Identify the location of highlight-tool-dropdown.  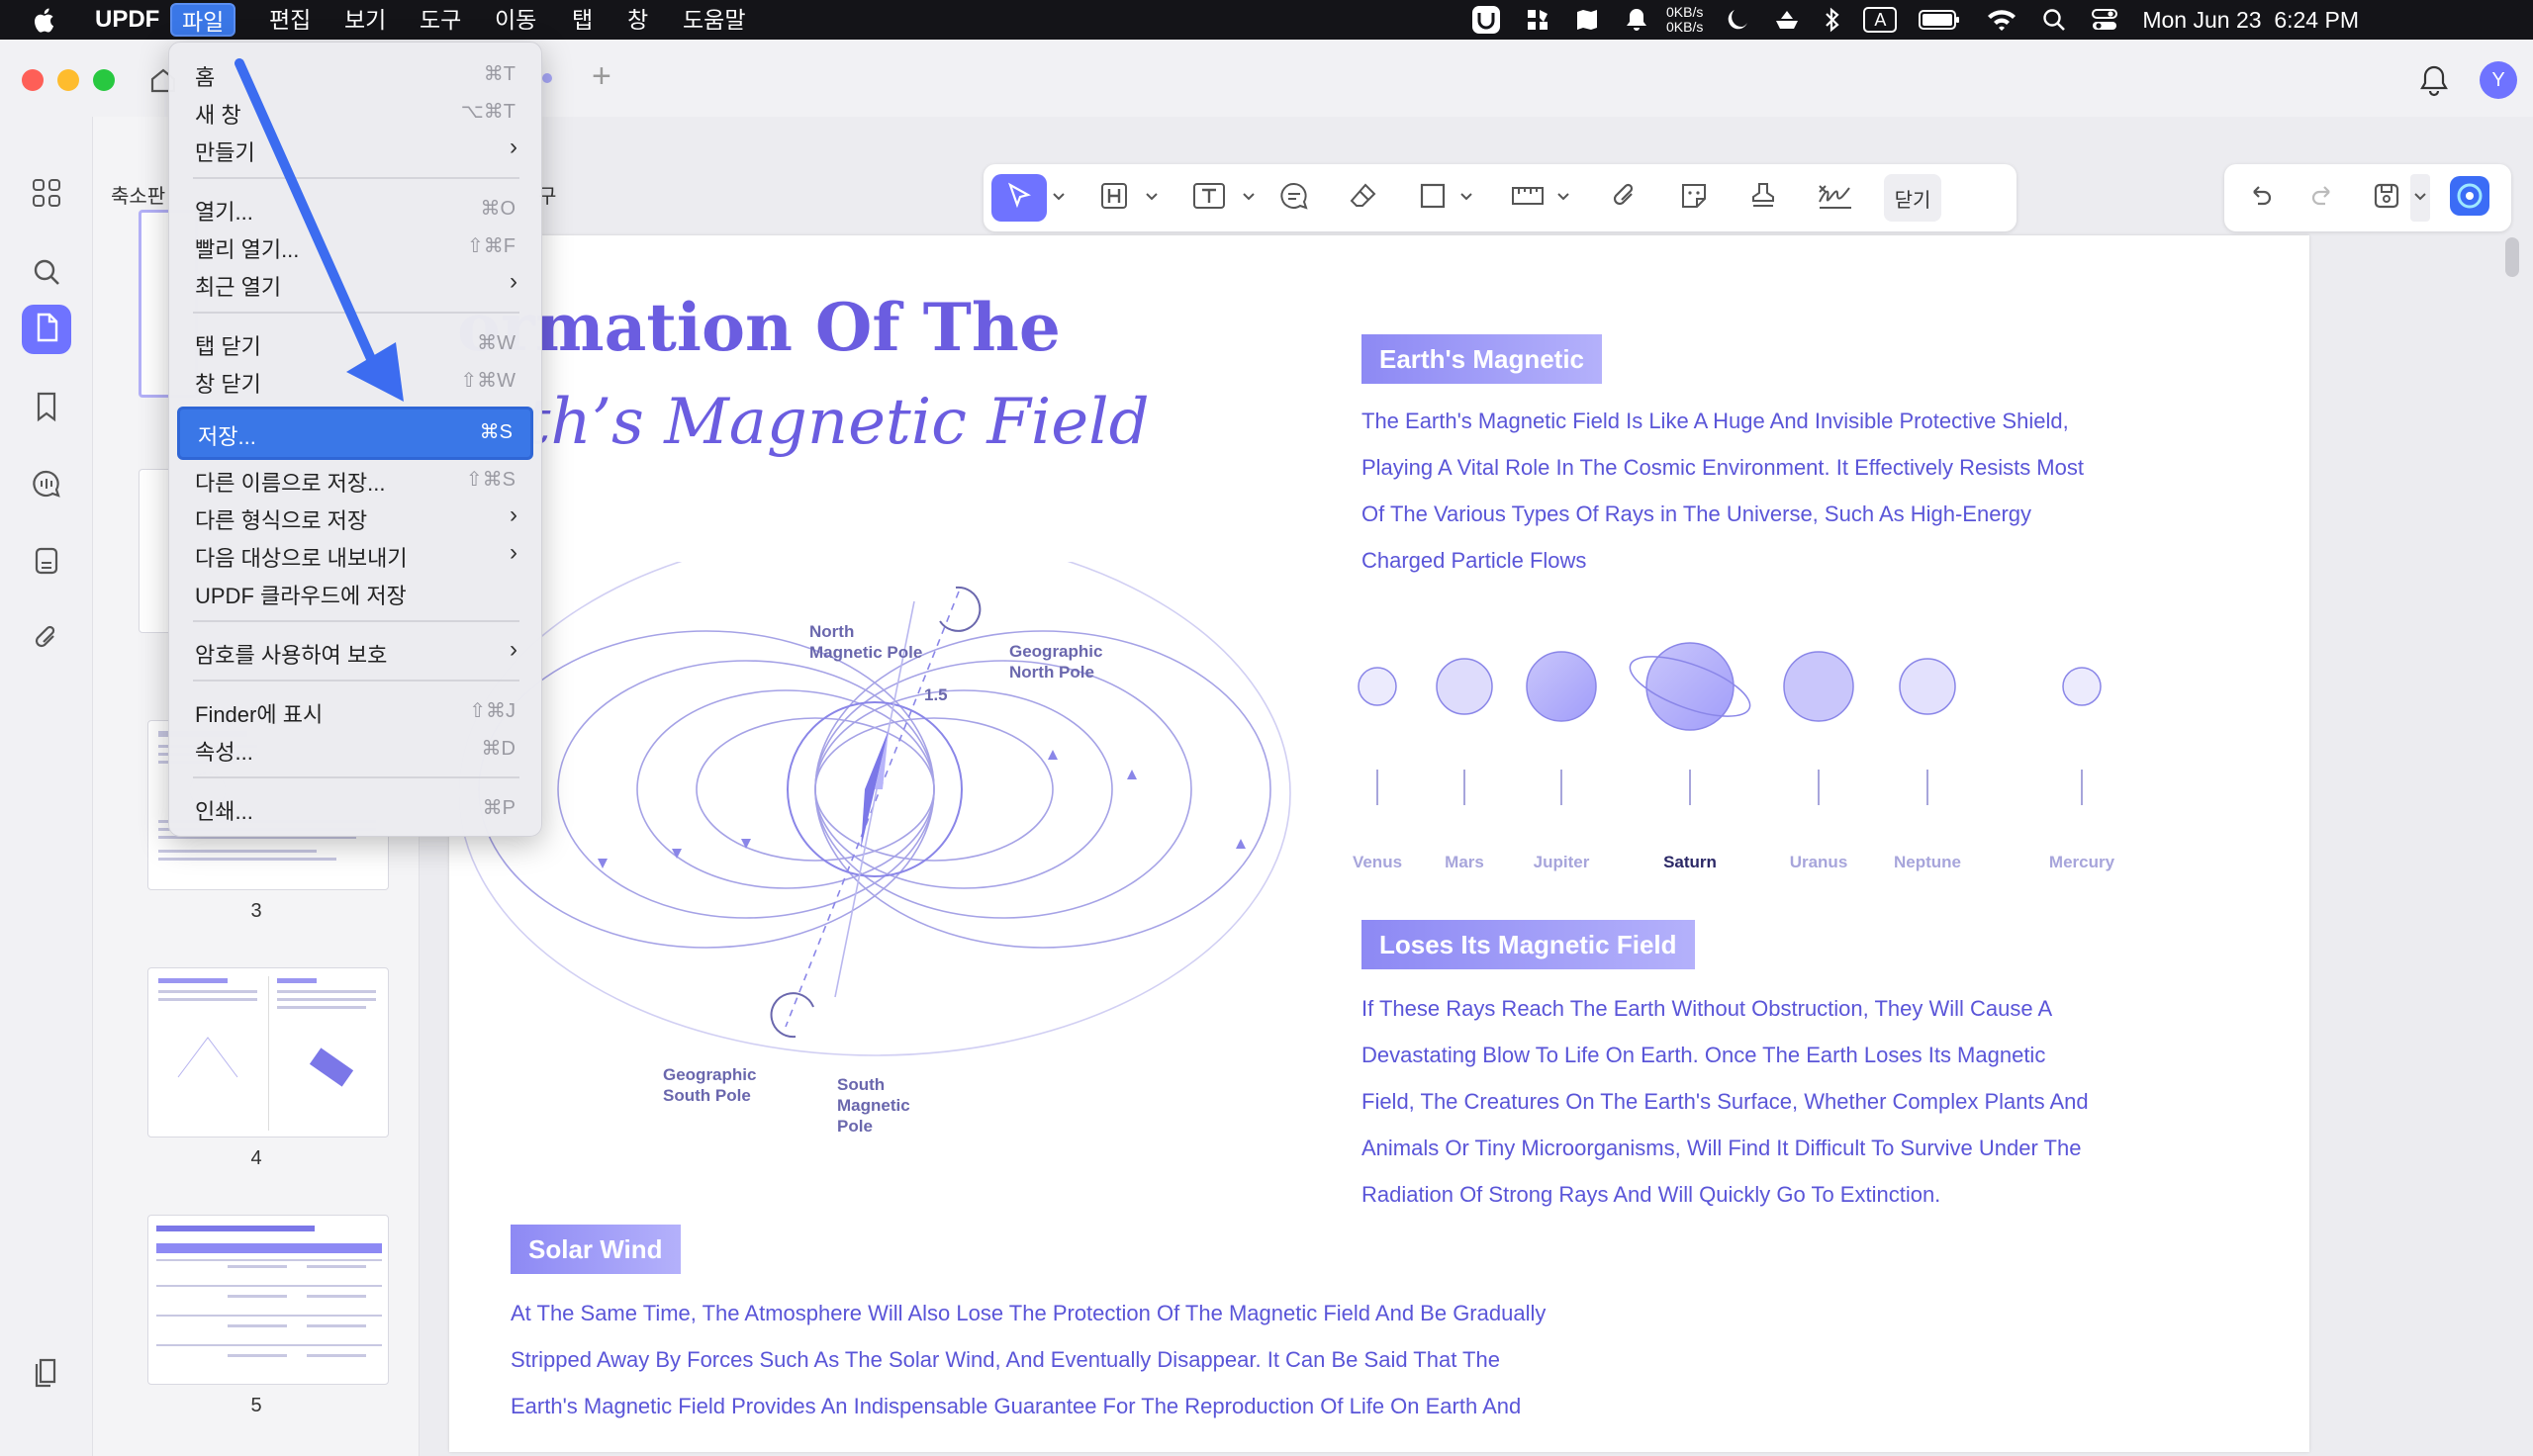
(1152, 198).